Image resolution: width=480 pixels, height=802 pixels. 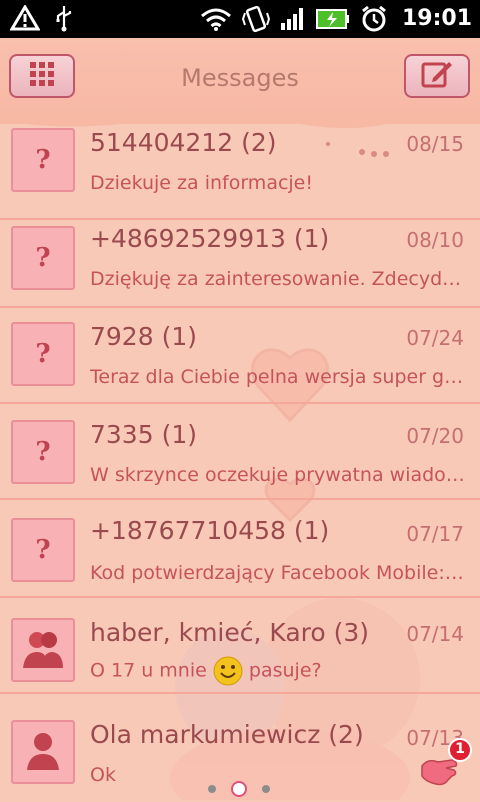 What do you see at coordinates (293, 19) in the screenshot?
I see `signal-icon` at bounding box center [293, 19].